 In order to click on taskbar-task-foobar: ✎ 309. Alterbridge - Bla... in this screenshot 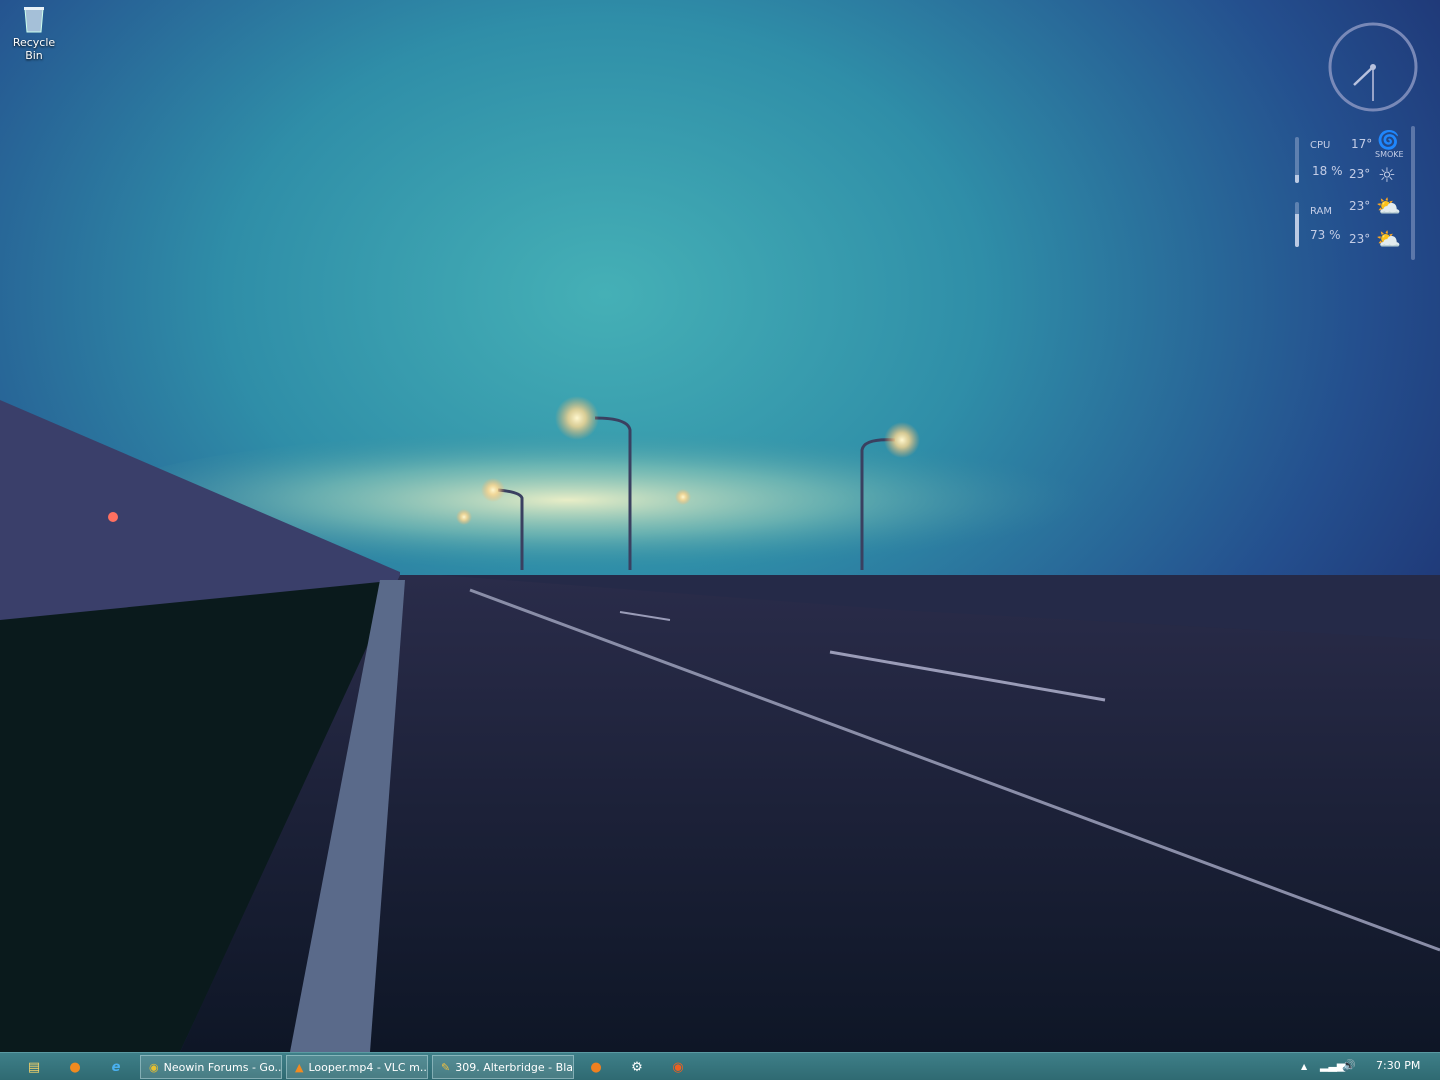, I will do `click(503, 1067)`.